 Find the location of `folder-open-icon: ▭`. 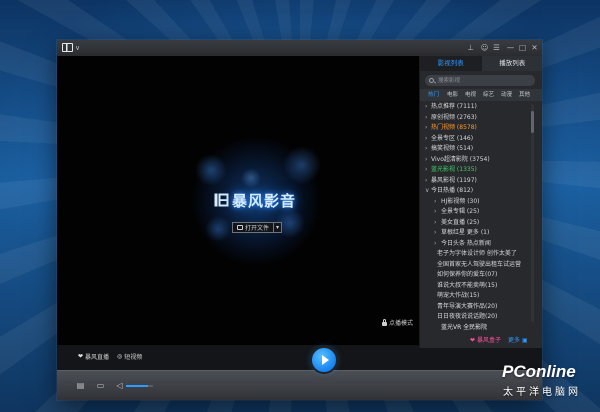

folder-open-icon: ▭ is located at coordinates (100, 385).